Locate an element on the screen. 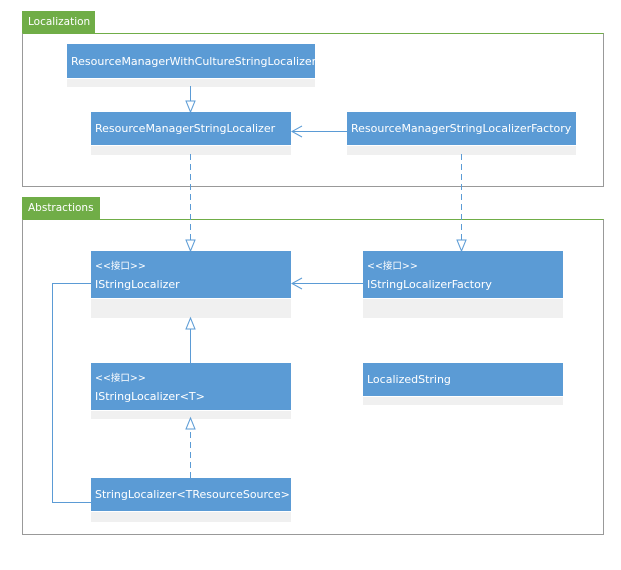  class-string-localizer: StringLocalizer<TResourceSource> is located at coordinates (191, 500).